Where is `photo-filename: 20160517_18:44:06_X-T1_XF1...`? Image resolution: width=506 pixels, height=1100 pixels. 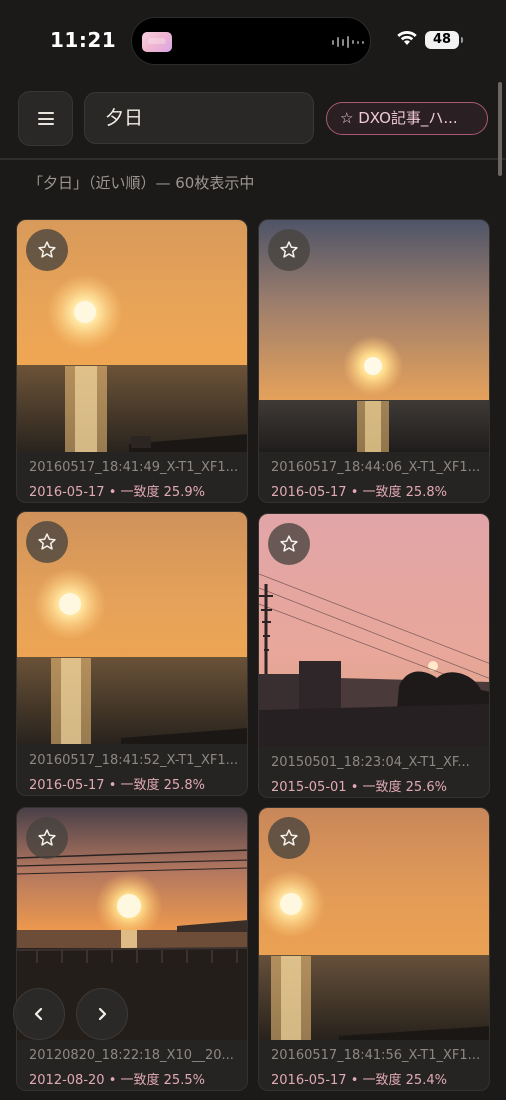 photo-filename: 20160517_18:44:06_X-T1_XF1... is located at coordinates (376, 467).